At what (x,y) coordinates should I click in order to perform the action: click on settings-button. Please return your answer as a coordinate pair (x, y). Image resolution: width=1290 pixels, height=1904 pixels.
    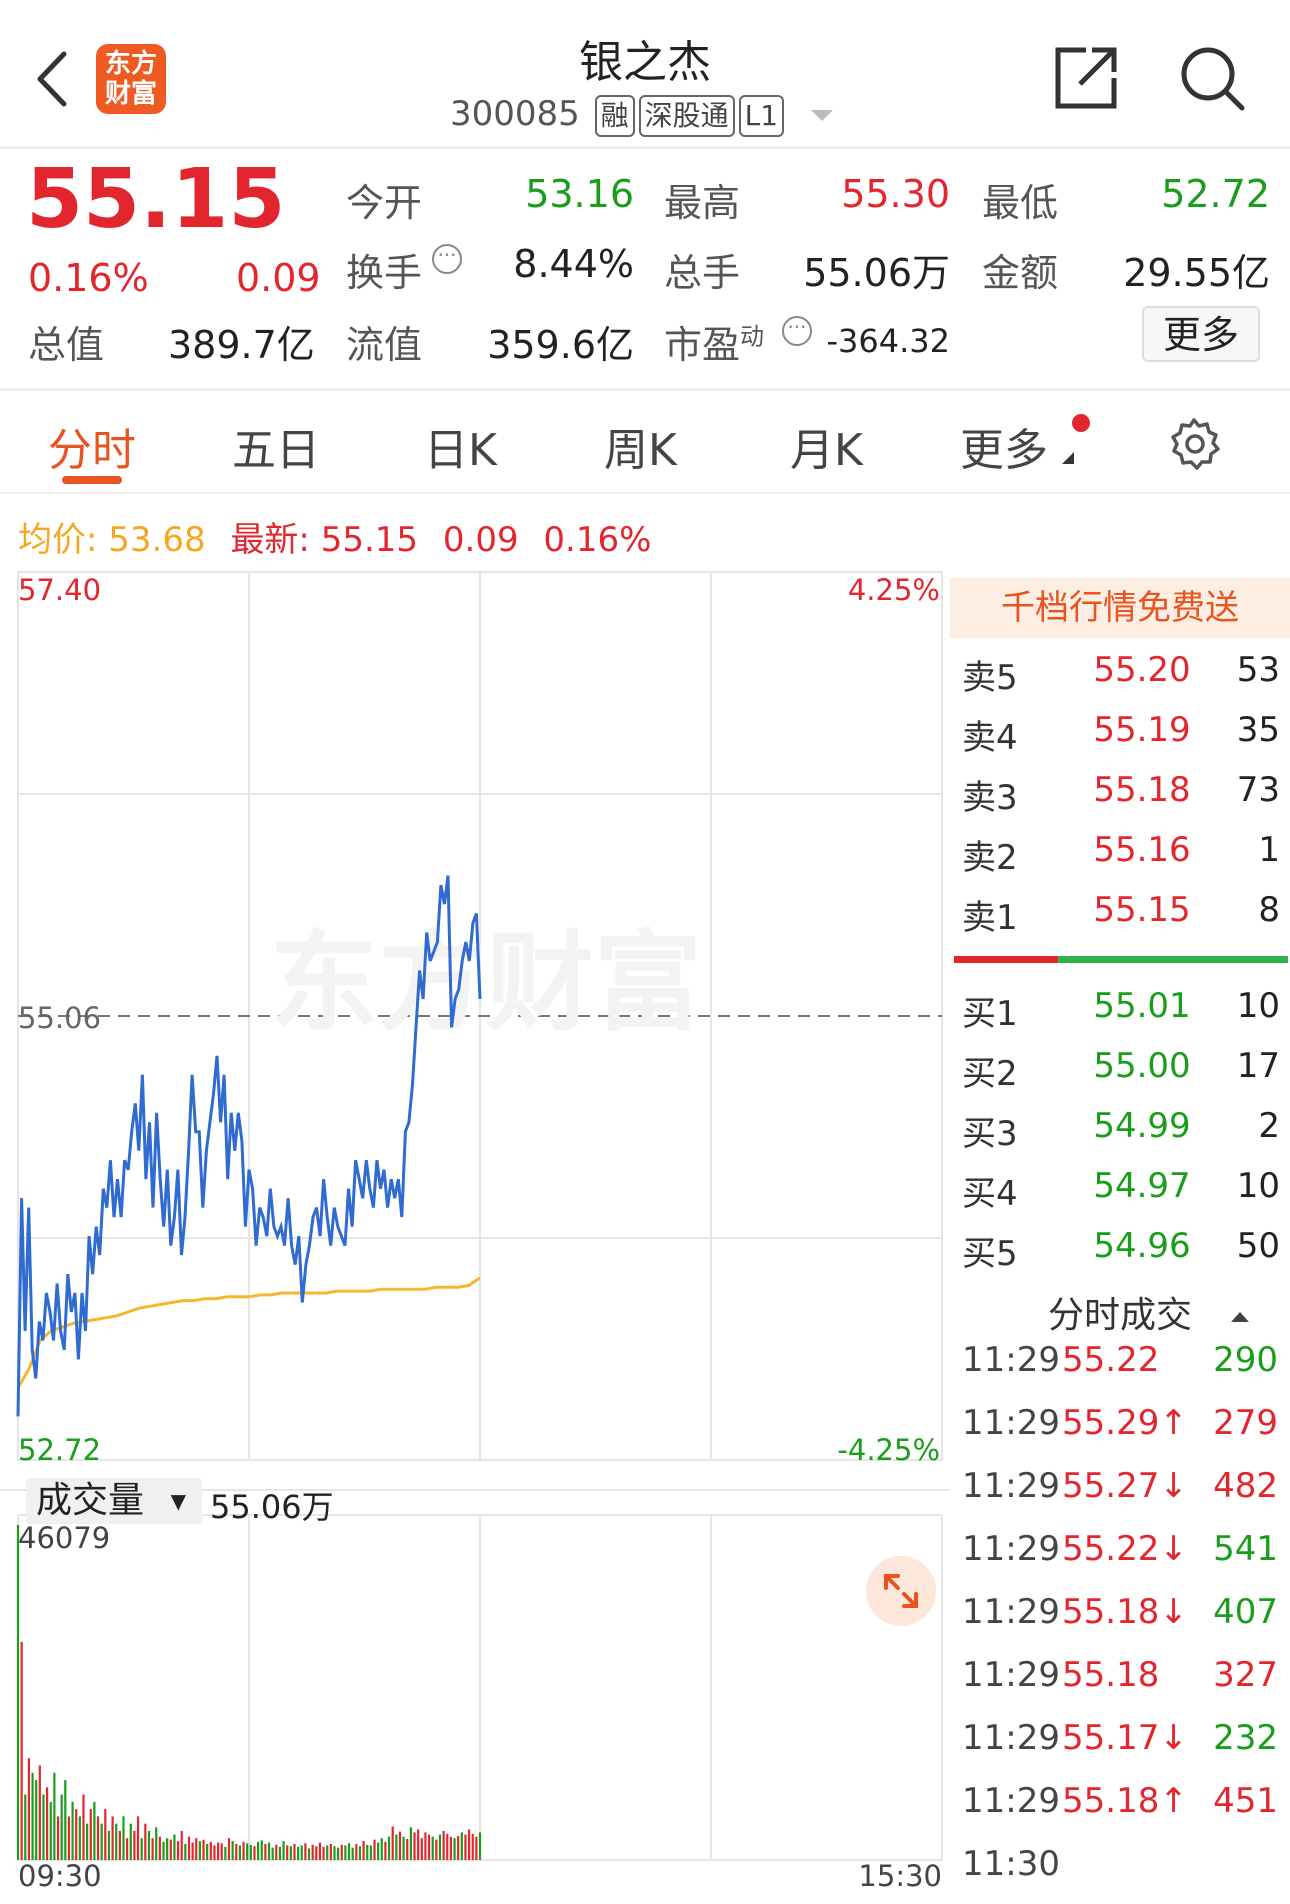
    Looking at the image, I should click on (1194, 444).